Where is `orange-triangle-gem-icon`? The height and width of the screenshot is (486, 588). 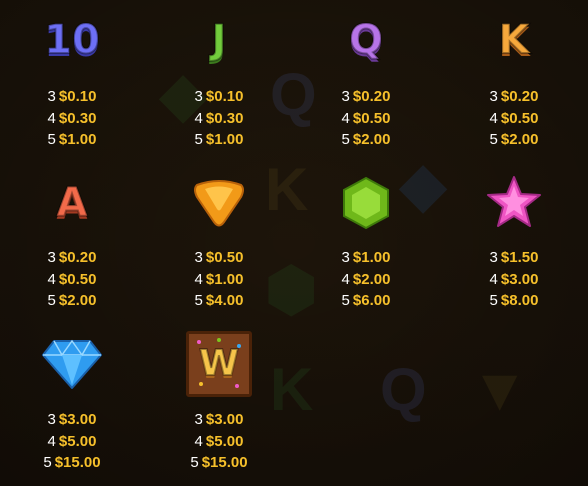
orange-triangle-gem-icon is located at coordinates (219, 203).